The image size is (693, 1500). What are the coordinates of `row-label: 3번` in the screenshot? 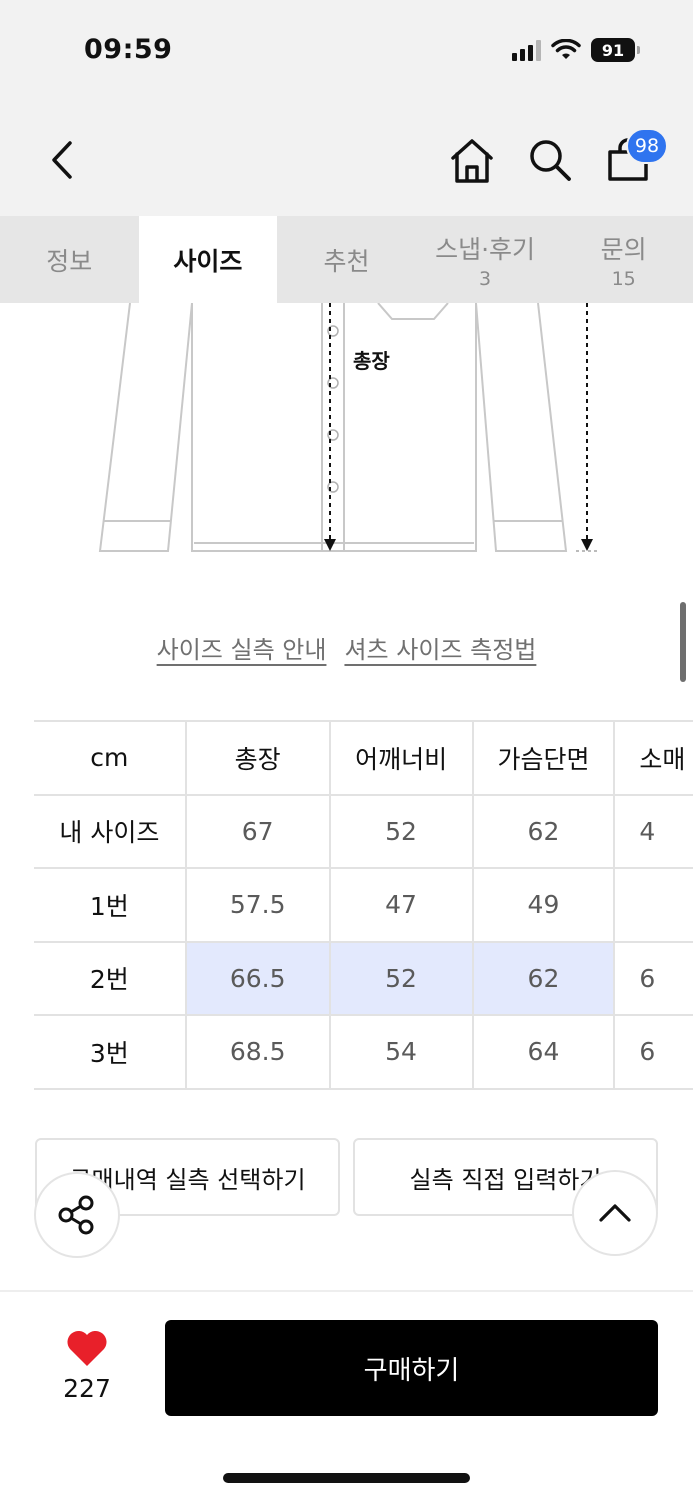 It's located at (110, 1052).